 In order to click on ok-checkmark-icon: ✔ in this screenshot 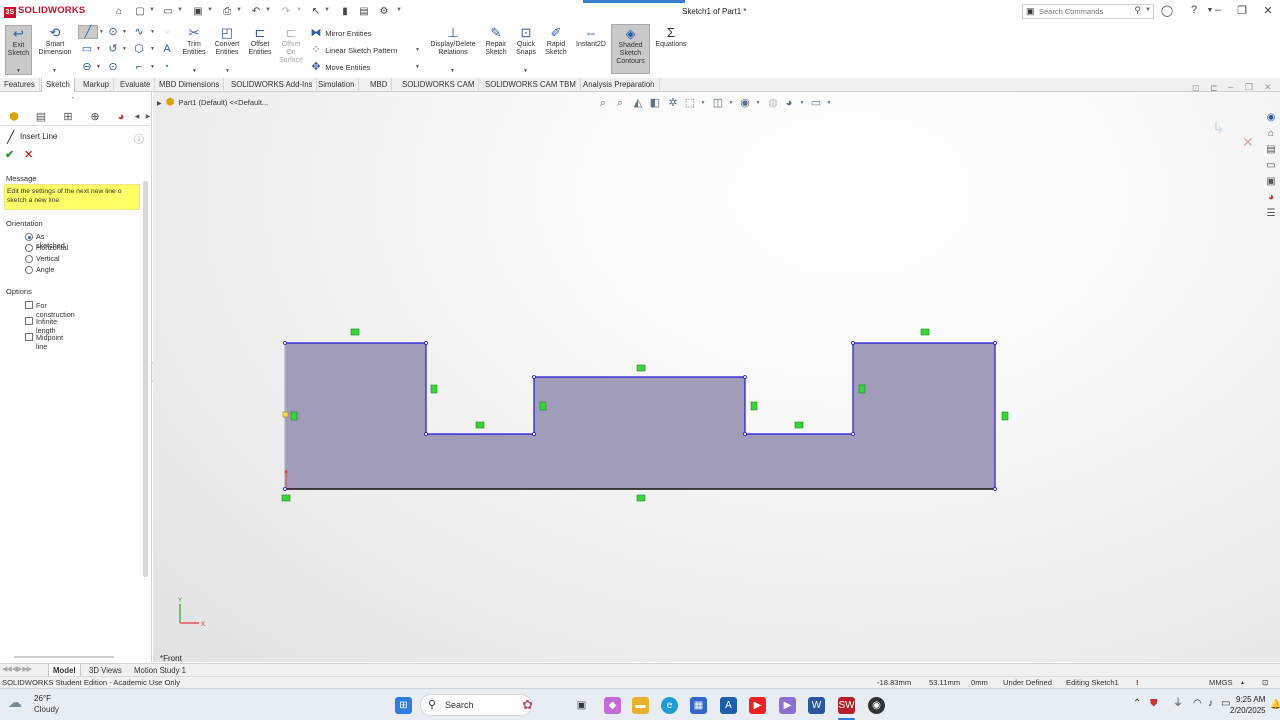, I will do `click(9, 154)`.